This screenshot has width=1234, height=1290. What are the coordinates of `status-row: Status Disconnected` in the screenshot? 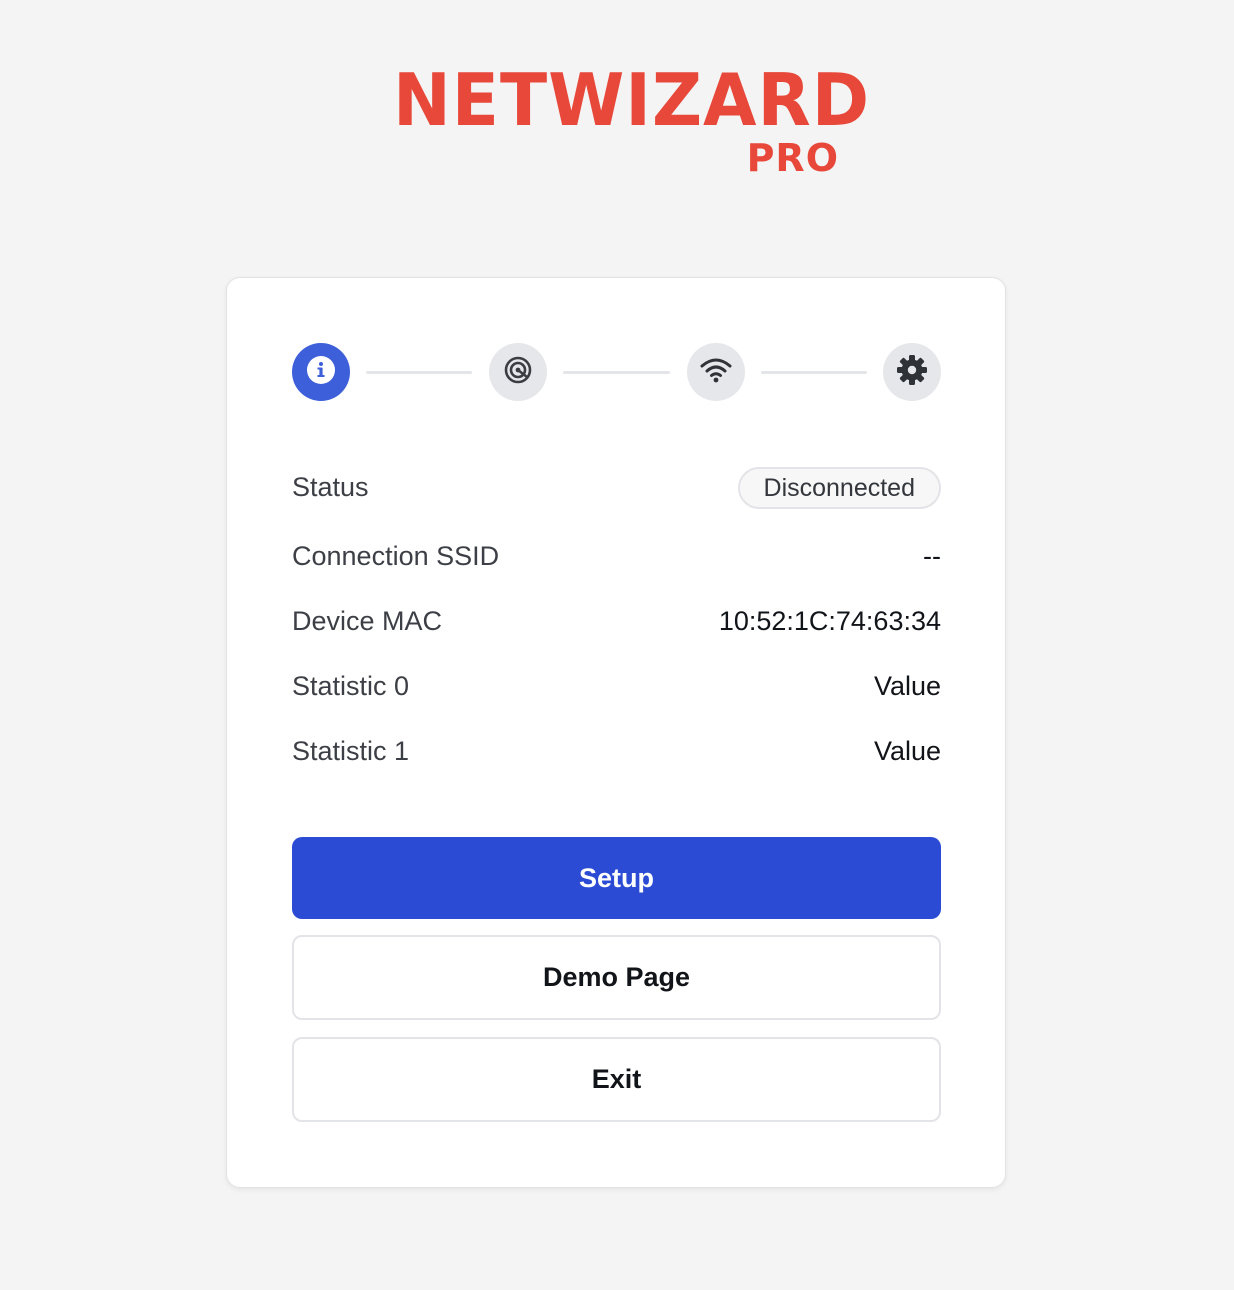 It's located at (616, 489).